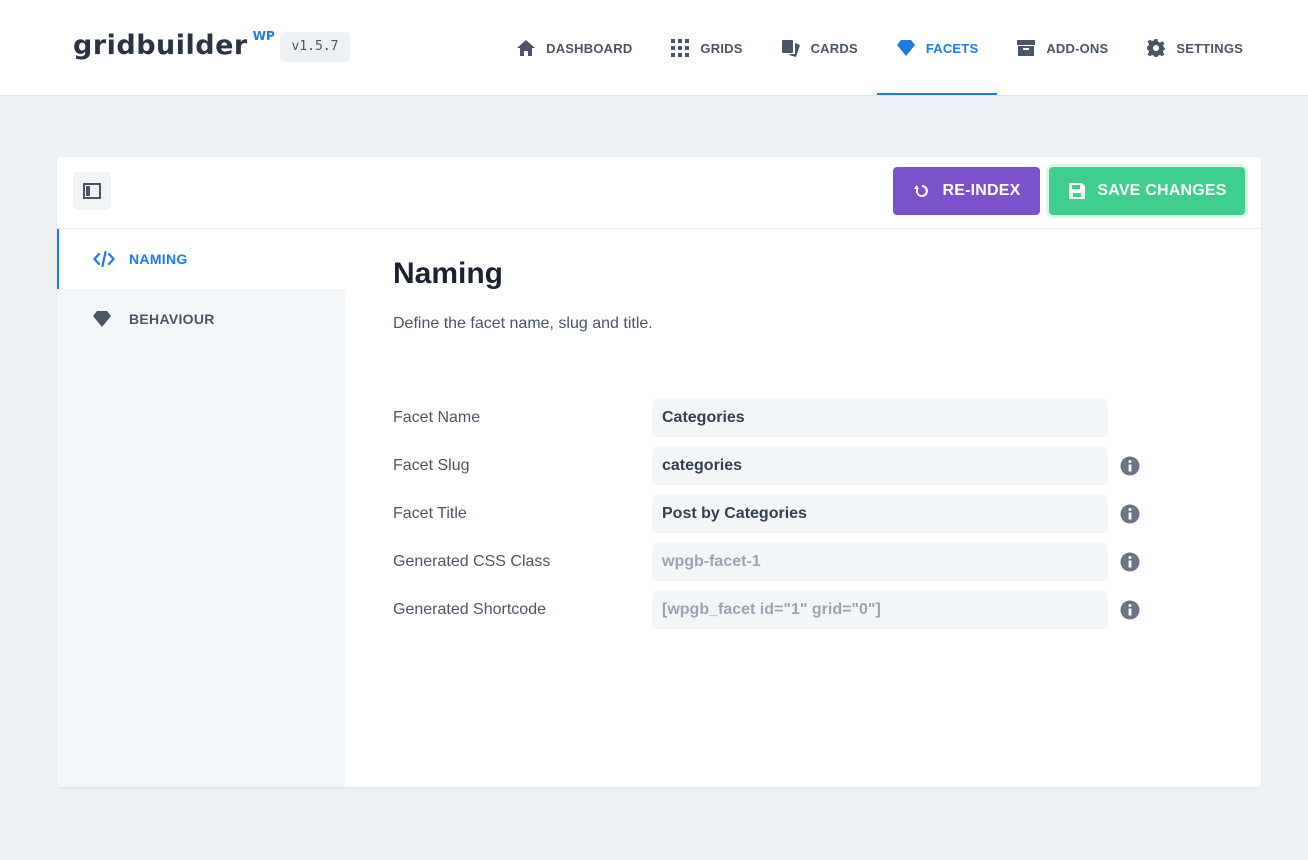 This screenshot has width=1308, height=860. I want to click on gear-icon, so click(1156, 48).